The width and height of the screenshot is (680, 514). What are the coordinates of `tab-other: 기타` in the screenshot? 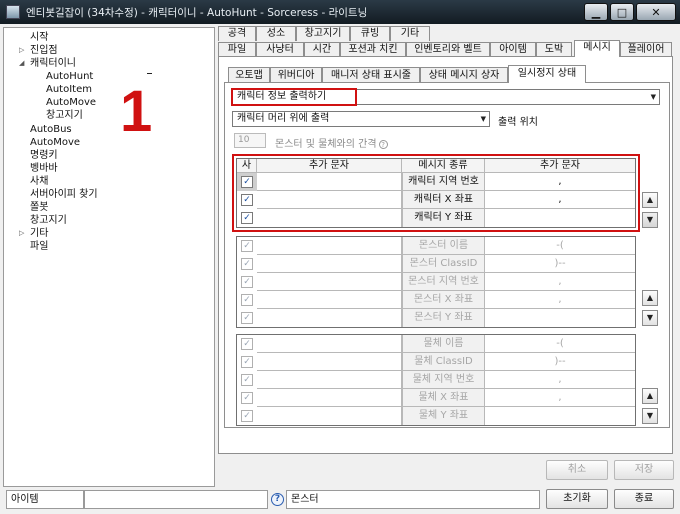 It's located at (410, 33).